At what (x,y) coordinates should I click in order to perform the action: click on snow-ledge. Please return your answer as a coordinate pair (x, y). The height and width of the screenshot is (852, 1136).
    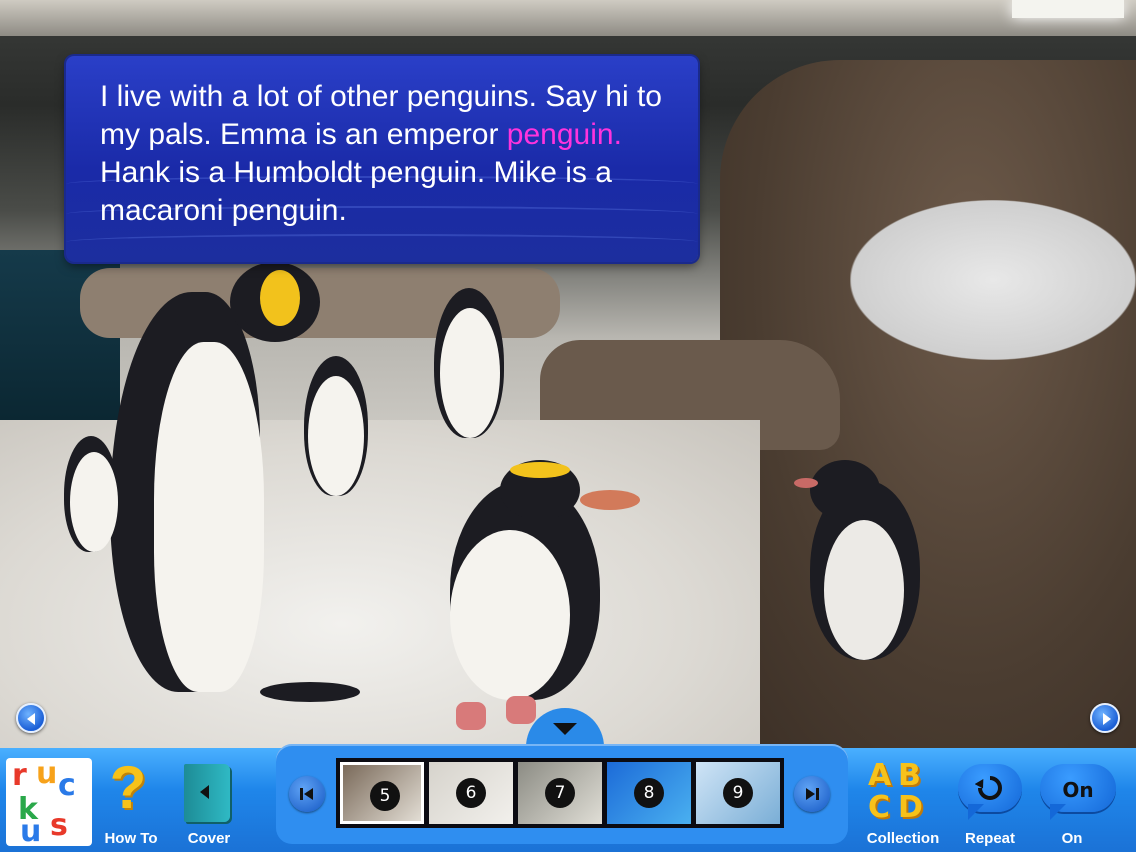
    Looking at the image, I should click on (993, 280).